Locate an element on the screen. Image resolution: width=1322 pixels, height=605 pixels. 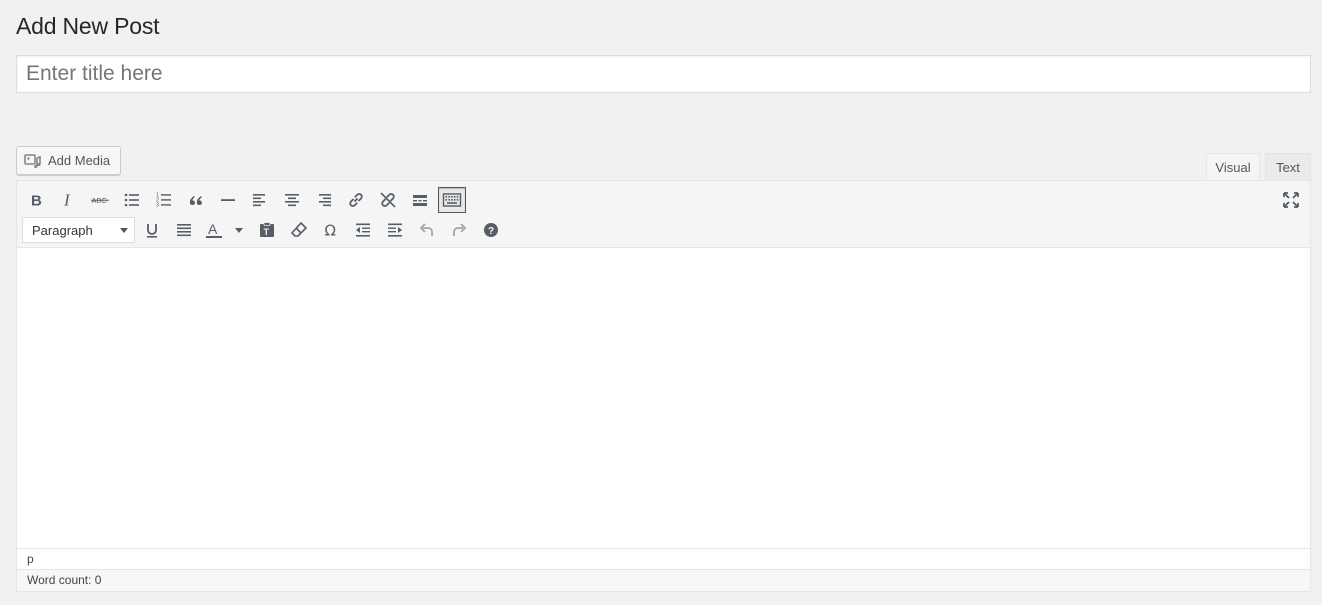
undo-button is located at coordinates (427, 230).